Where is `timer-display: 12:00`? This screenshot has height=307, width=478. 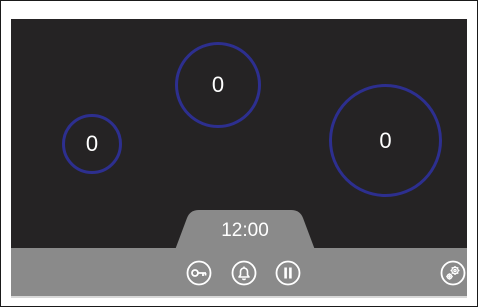
timer-display: 12:00 is located at coordinates (245, 230).